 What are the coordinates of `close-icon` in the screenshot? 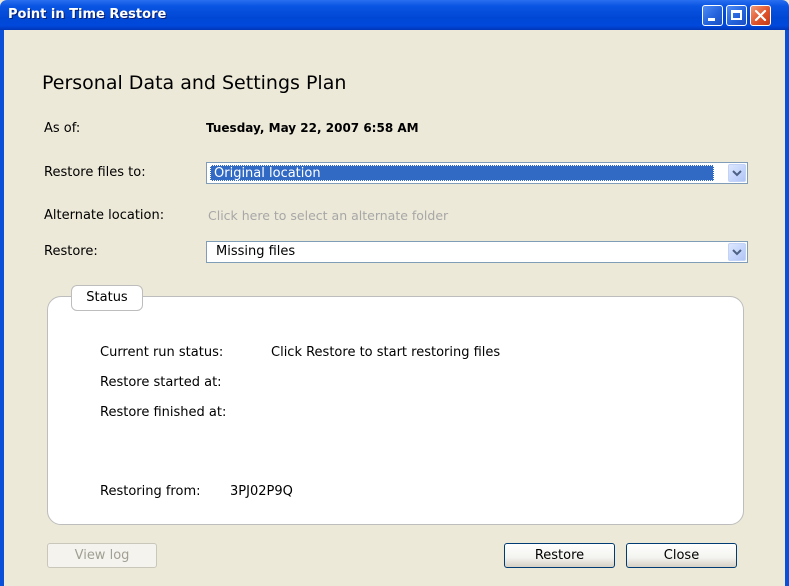 It's located at (760, 15).